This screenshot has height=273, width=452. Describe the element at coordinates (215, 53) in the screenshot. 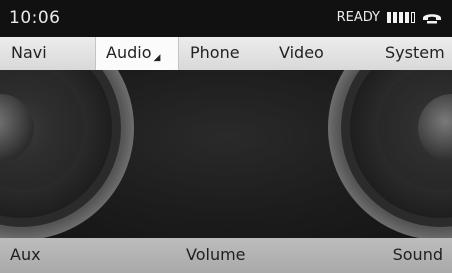

I see `menu-item-phone: Phone` at that location.